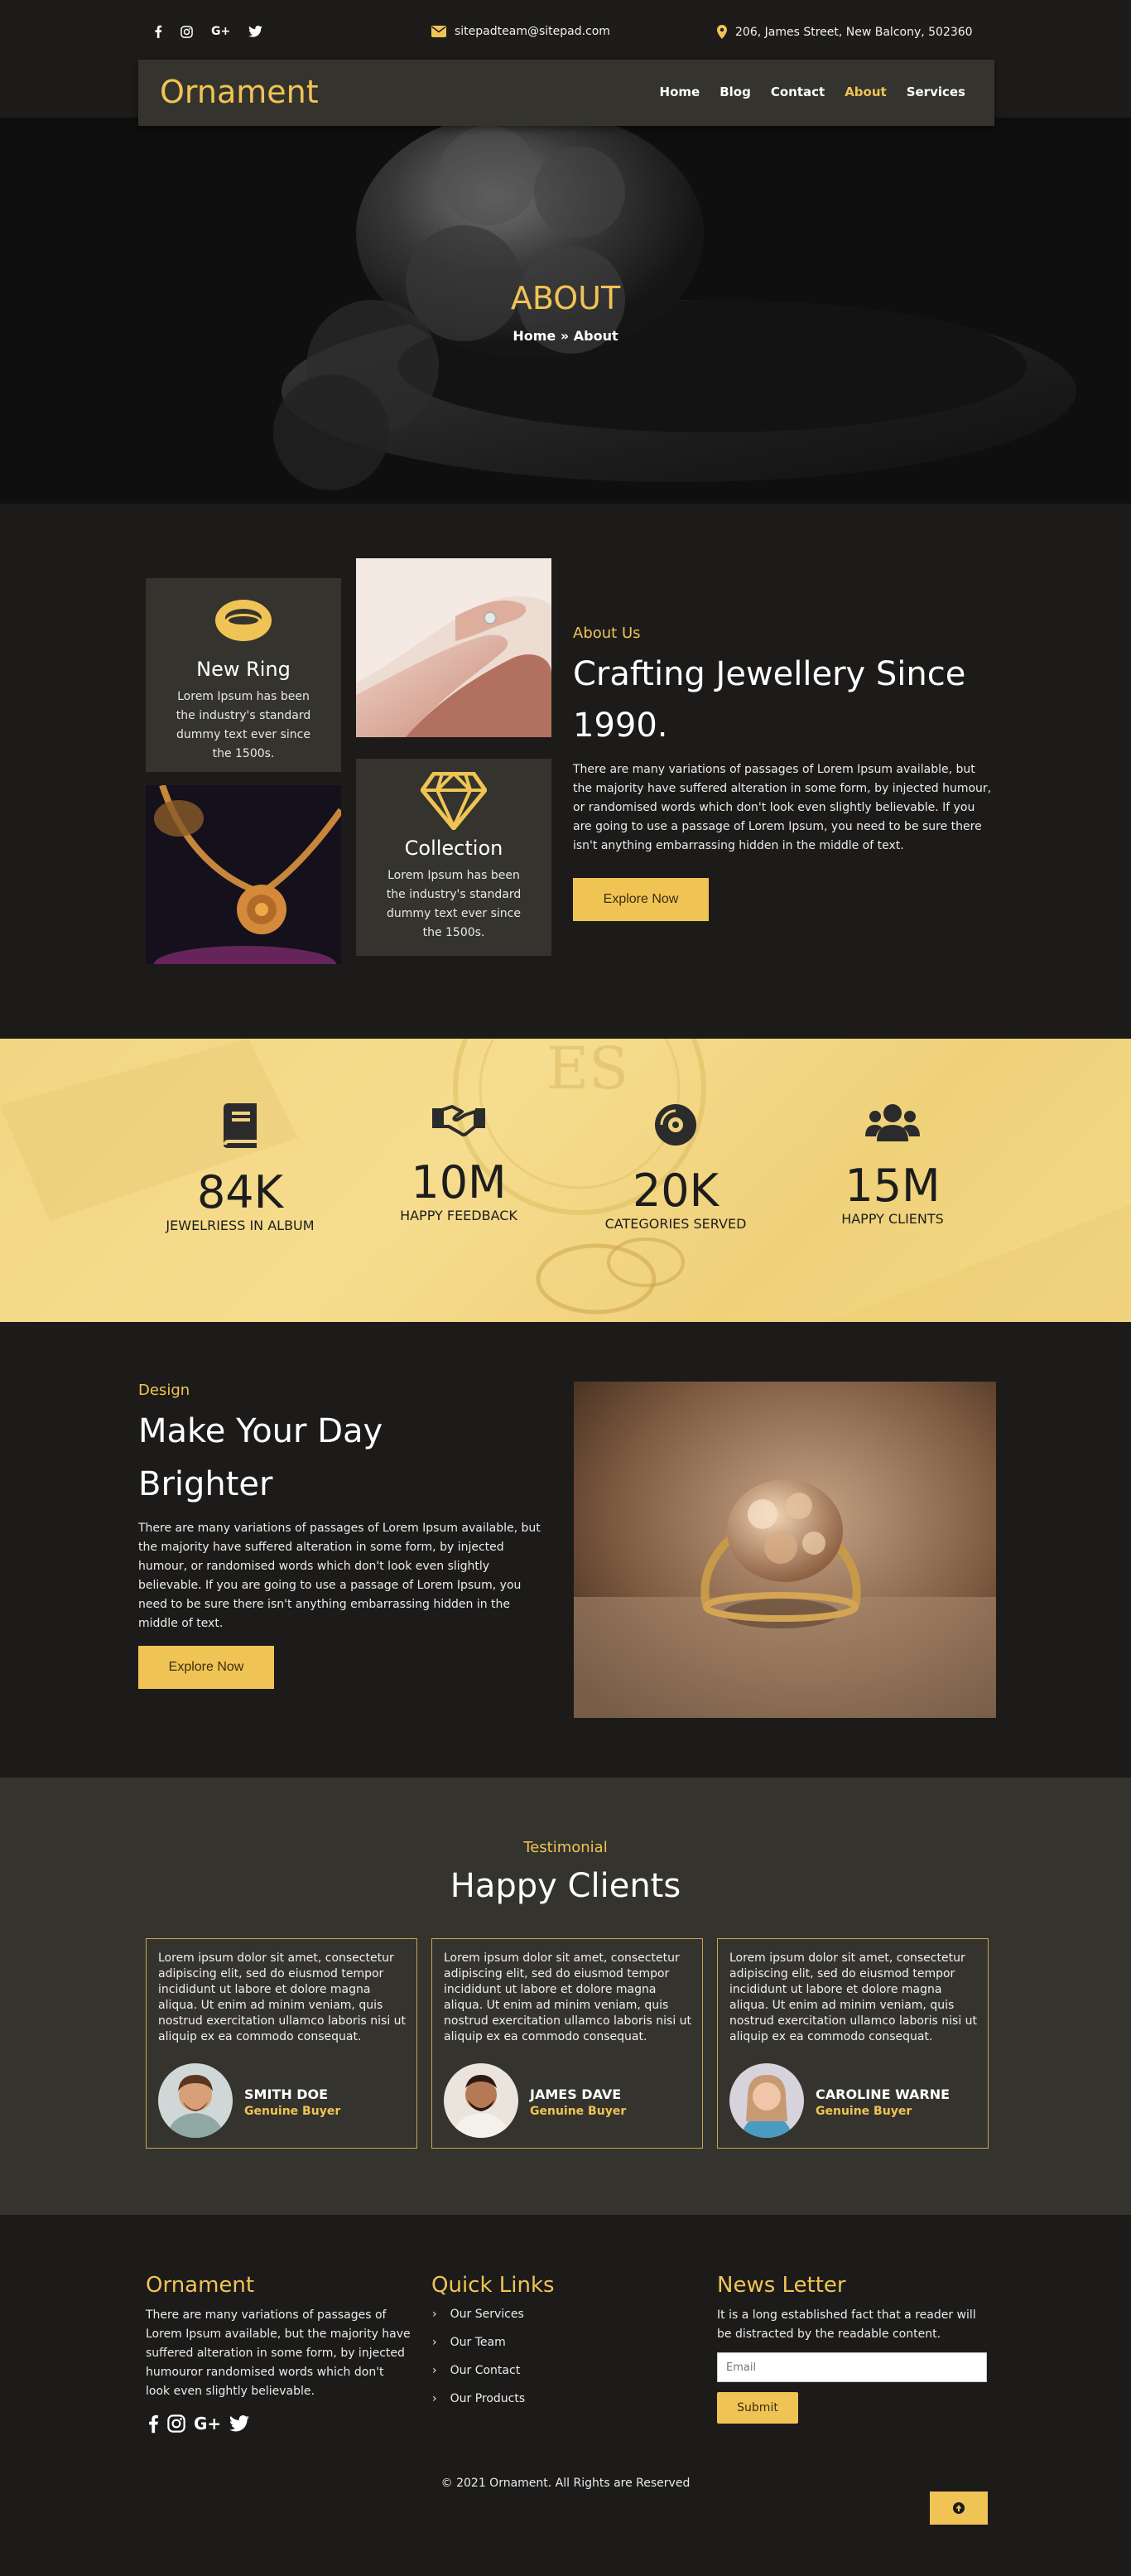  What do you see at coordinates (453, 647) in the screenshot?
I see `engagement-hands-image` at bounding box center [453, 647].